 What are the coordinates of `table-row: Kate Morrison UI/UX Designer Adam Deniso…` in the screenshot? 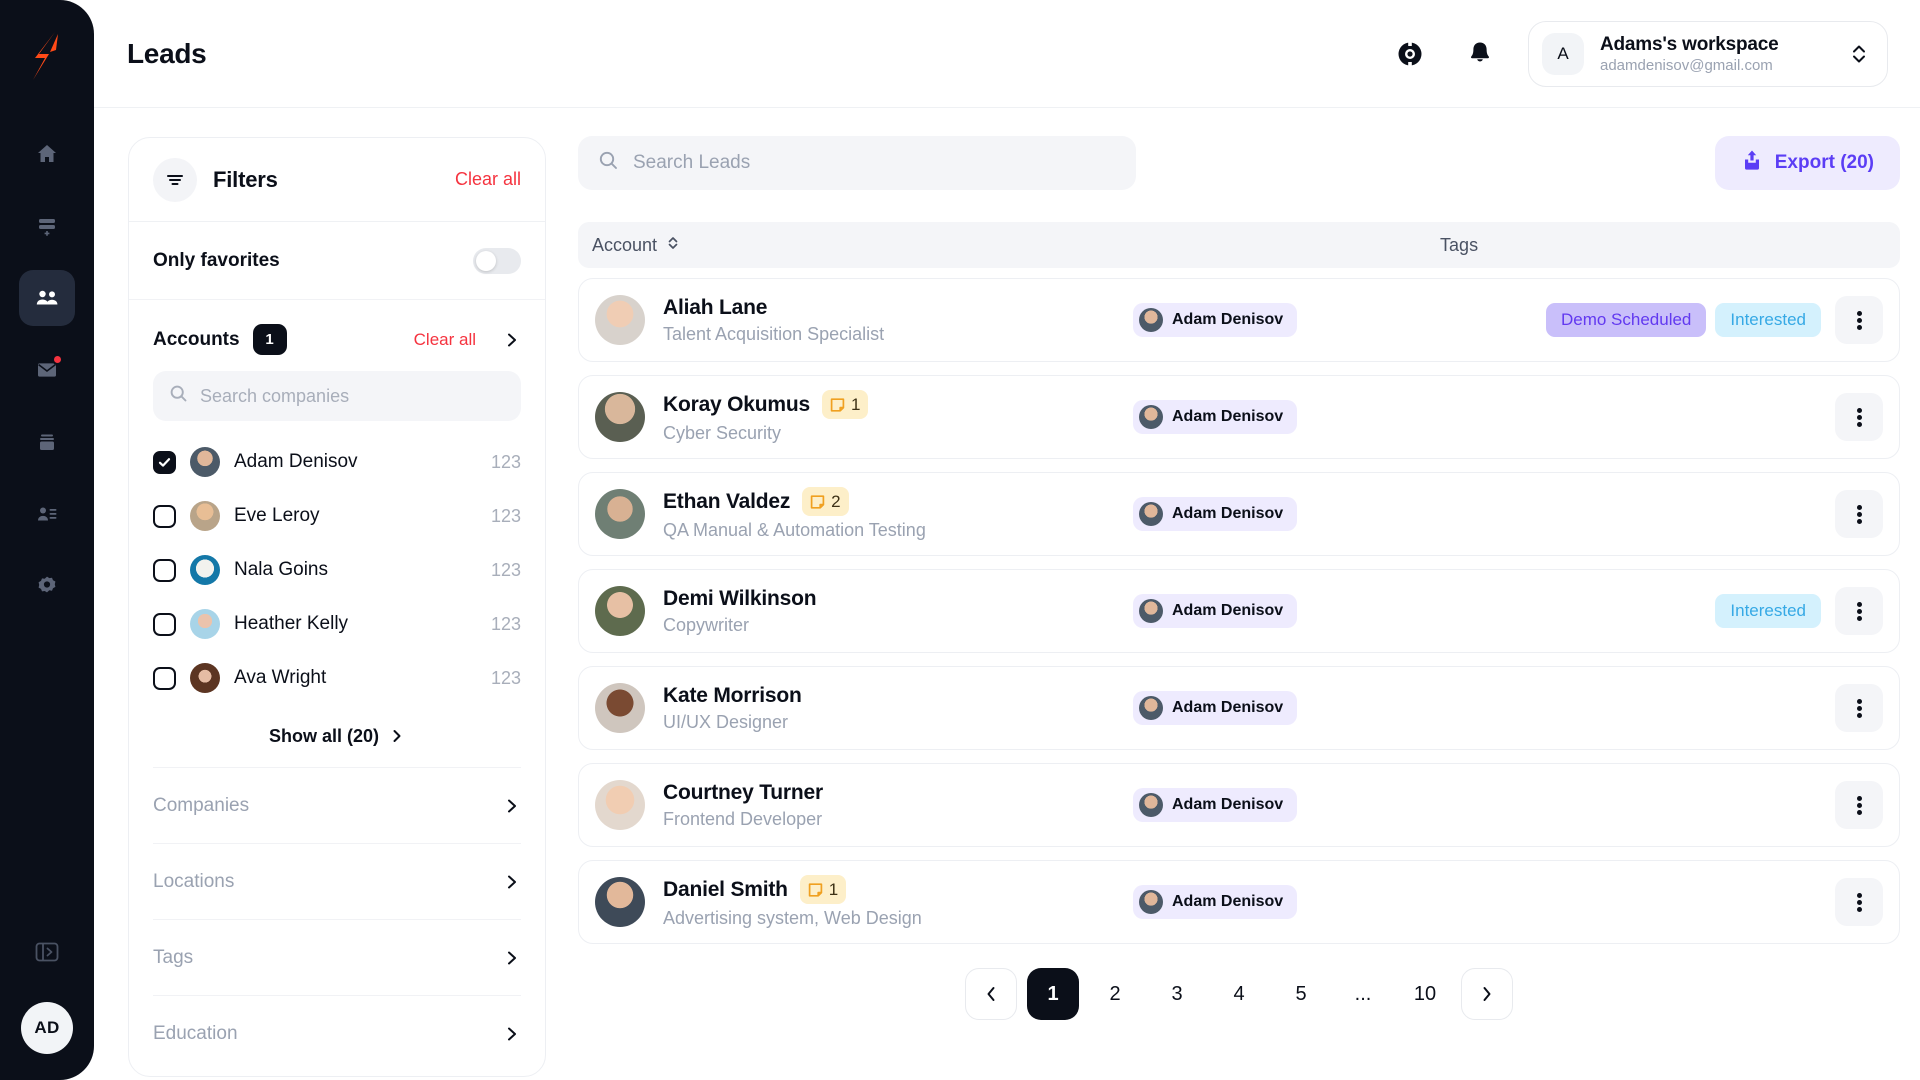 It's located at (1239, 708).